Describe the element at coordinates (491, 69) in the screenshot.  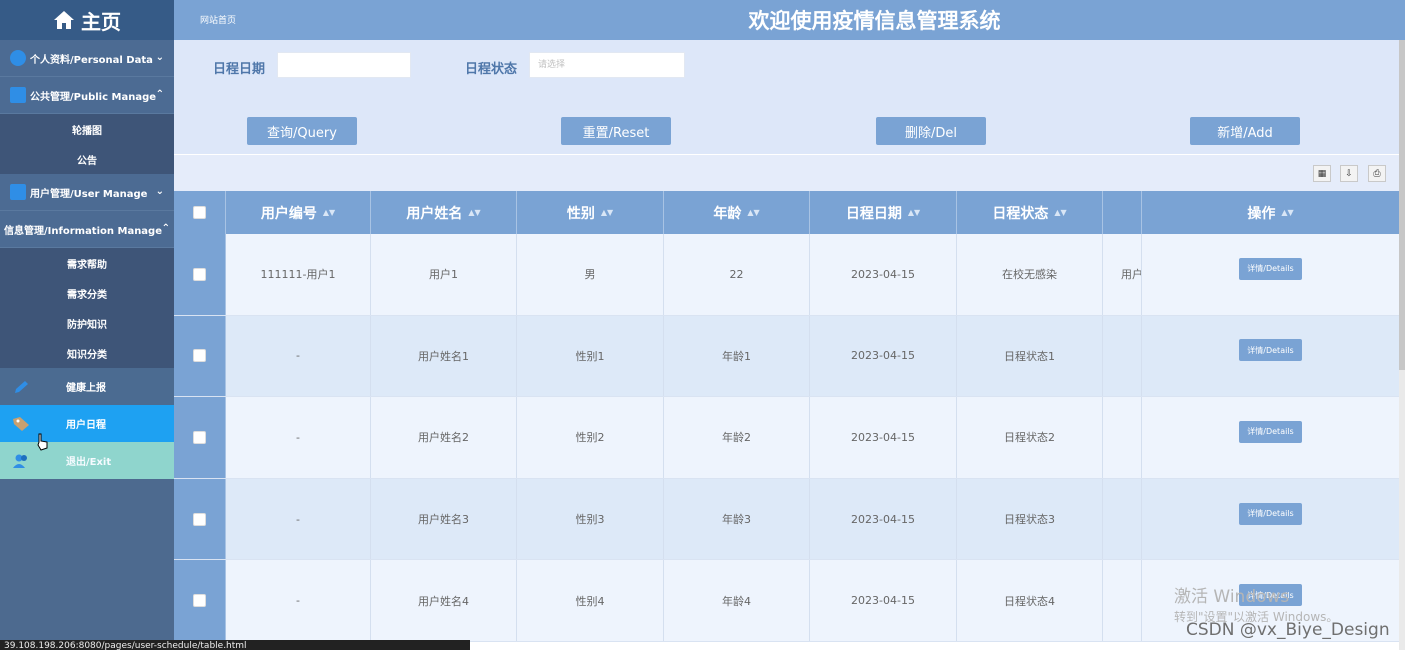
I see `status-label: 日程状态` at that location.